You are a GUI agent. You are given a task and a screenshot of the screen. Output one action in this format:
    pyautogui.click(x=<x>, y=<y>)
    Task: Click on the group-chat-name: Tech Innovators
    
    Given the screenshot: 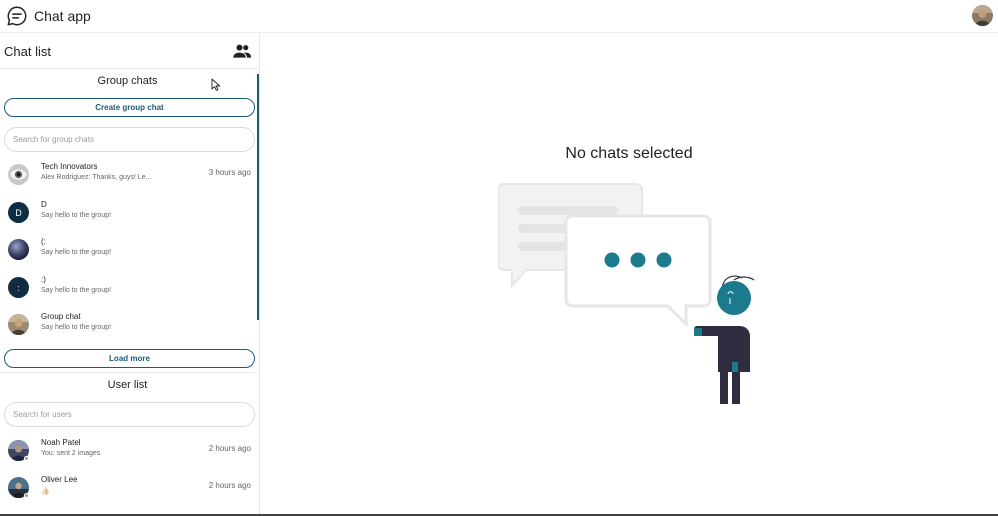 What is the action you would take?
    pyautogui.click(x=69, y=166)
    